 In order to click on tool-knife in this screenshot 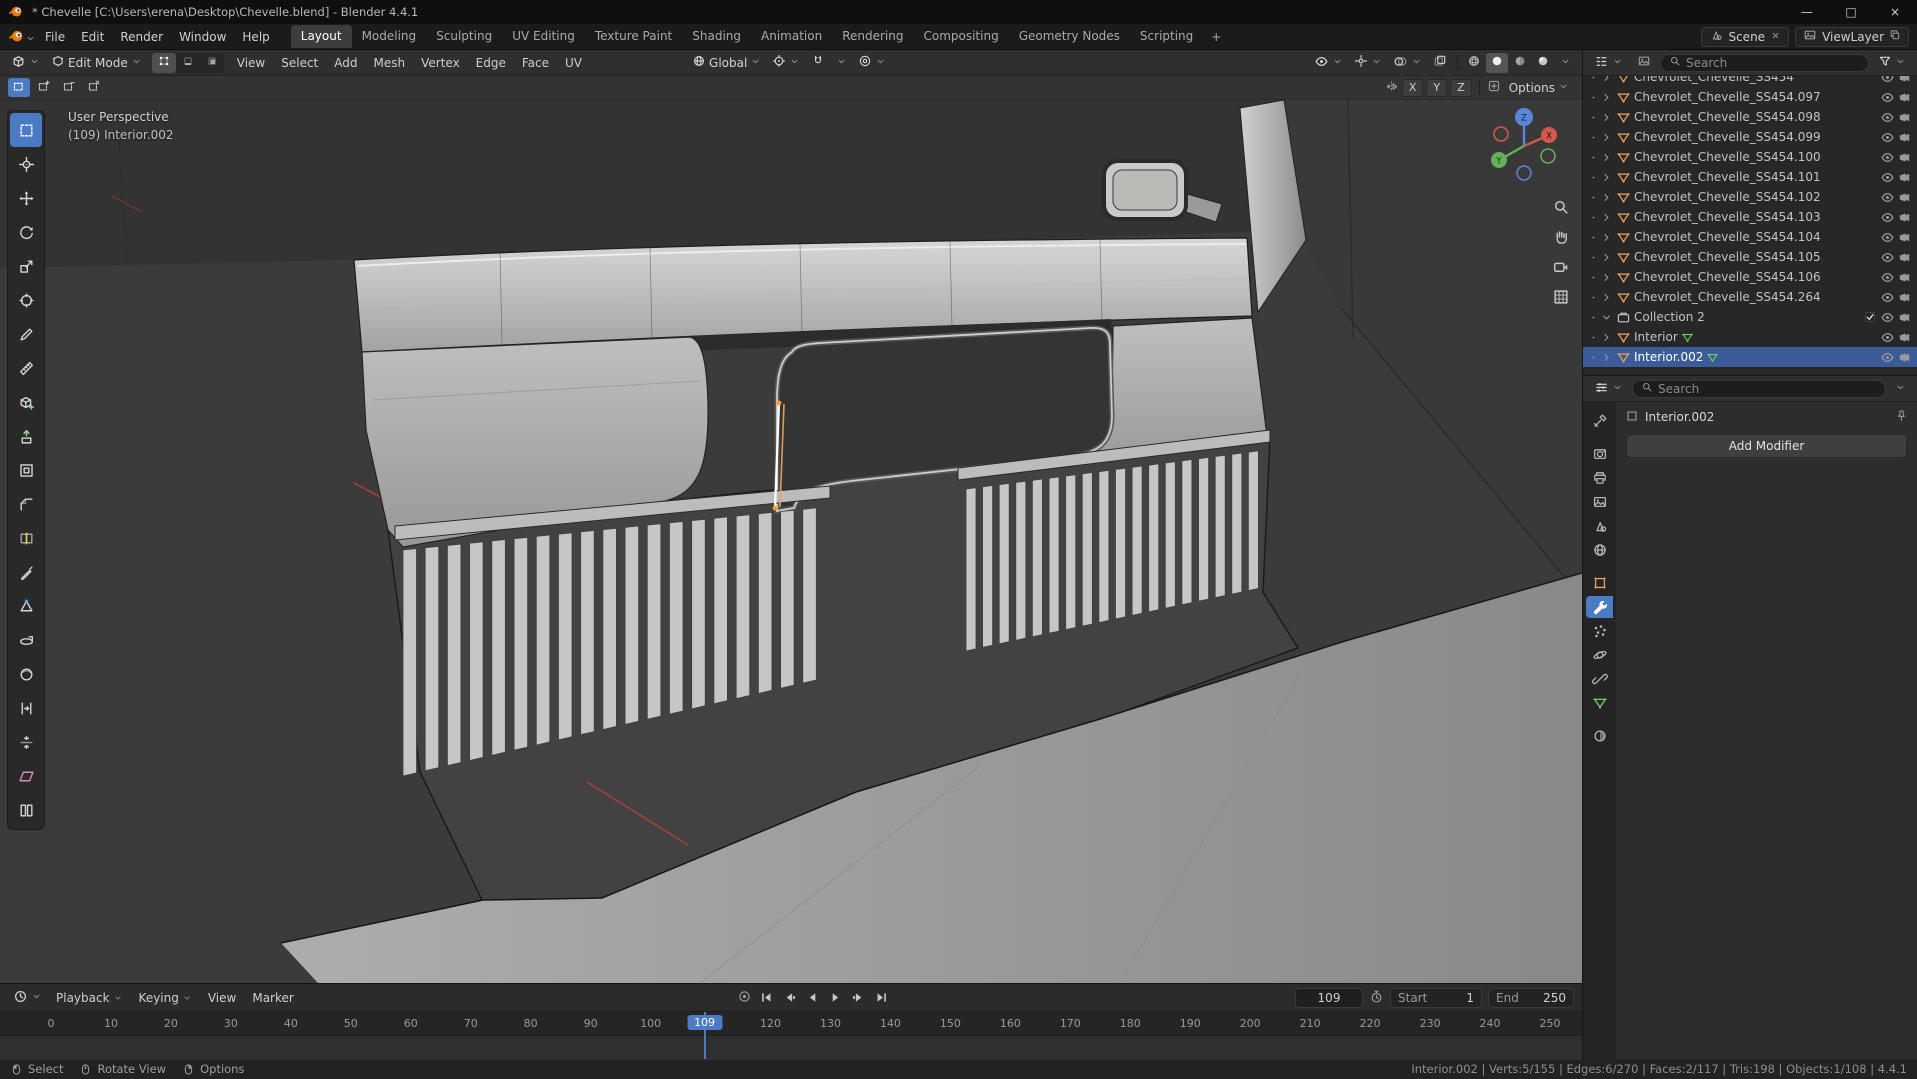, I will do `click(26, 572)`.